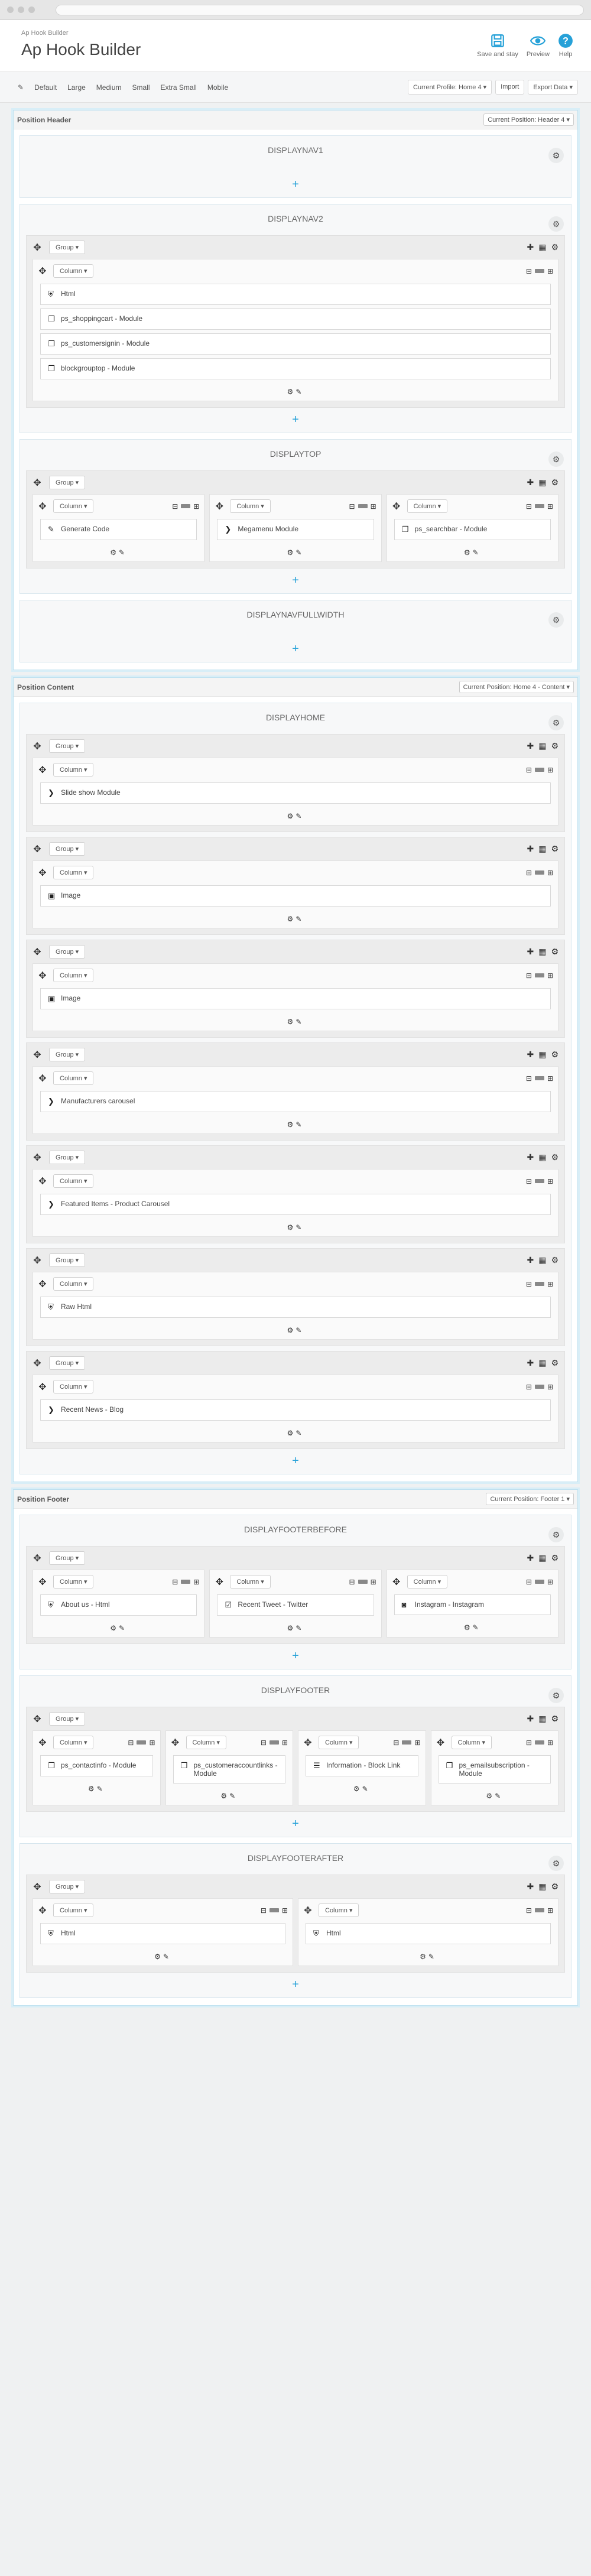  What do you see at coordinates (565, 45) in the screenshot?
I see `help-button: ? Help` at bounding box center [565, 45].